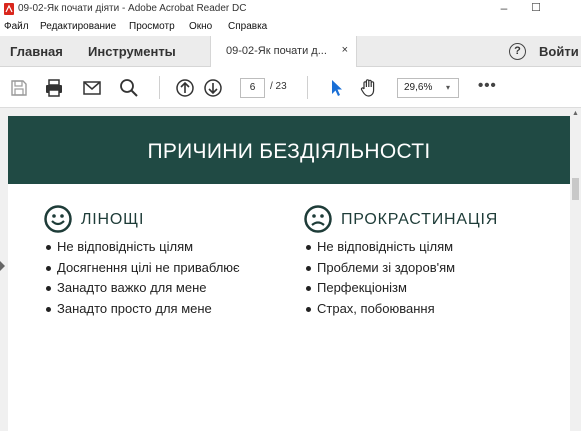 The height and width of the screenshot is (431, 581). Describe the element at coordinates (92, 88) in the screenshot. I see `email-icon` at that location.